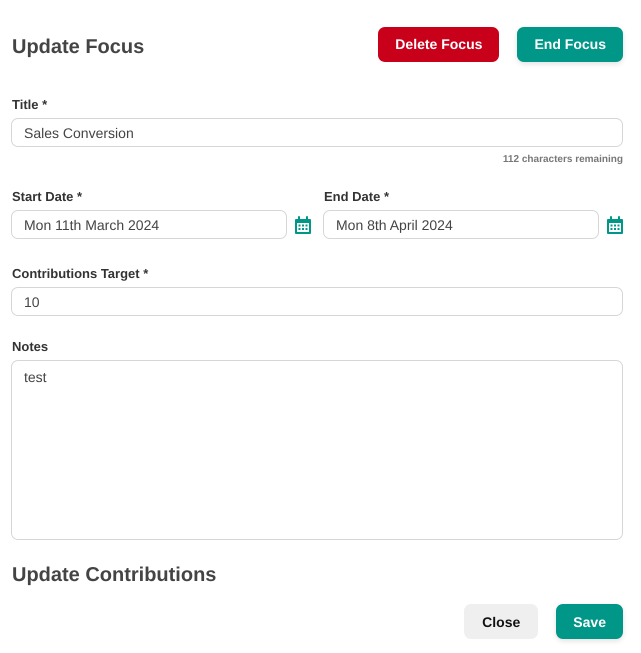 Image resolution: width=641 pixels, height=653 pixels. I want to click on footer-button: Close, so click(501, 621).